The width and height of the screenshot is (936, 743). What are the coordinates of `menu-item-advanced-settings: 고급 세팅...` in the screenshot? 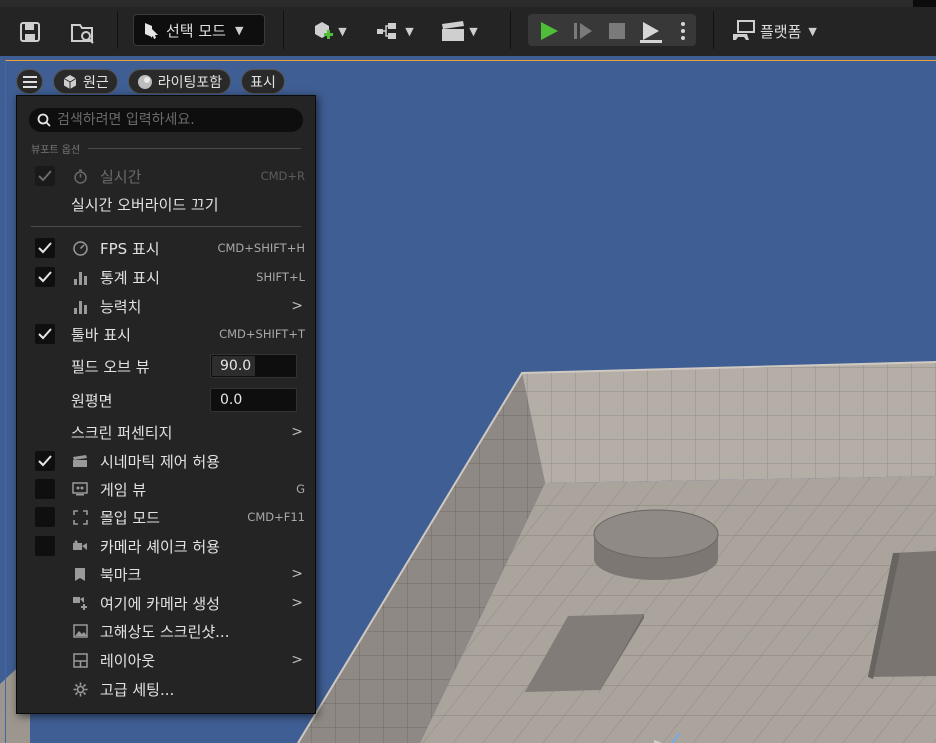 It's located at (166, 689).